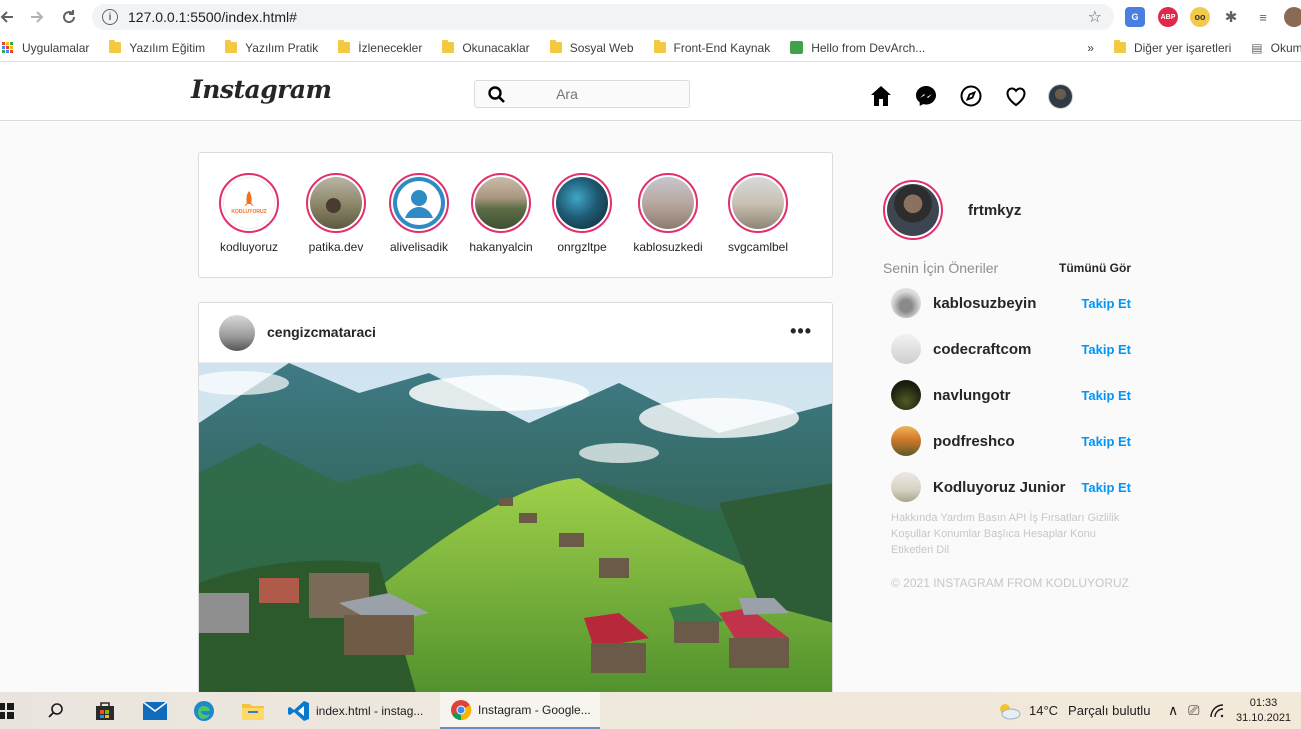  Describe the element at coordinates (994, 210) in the screenshot. I see `current-user-username: frtmkyz` at that location.